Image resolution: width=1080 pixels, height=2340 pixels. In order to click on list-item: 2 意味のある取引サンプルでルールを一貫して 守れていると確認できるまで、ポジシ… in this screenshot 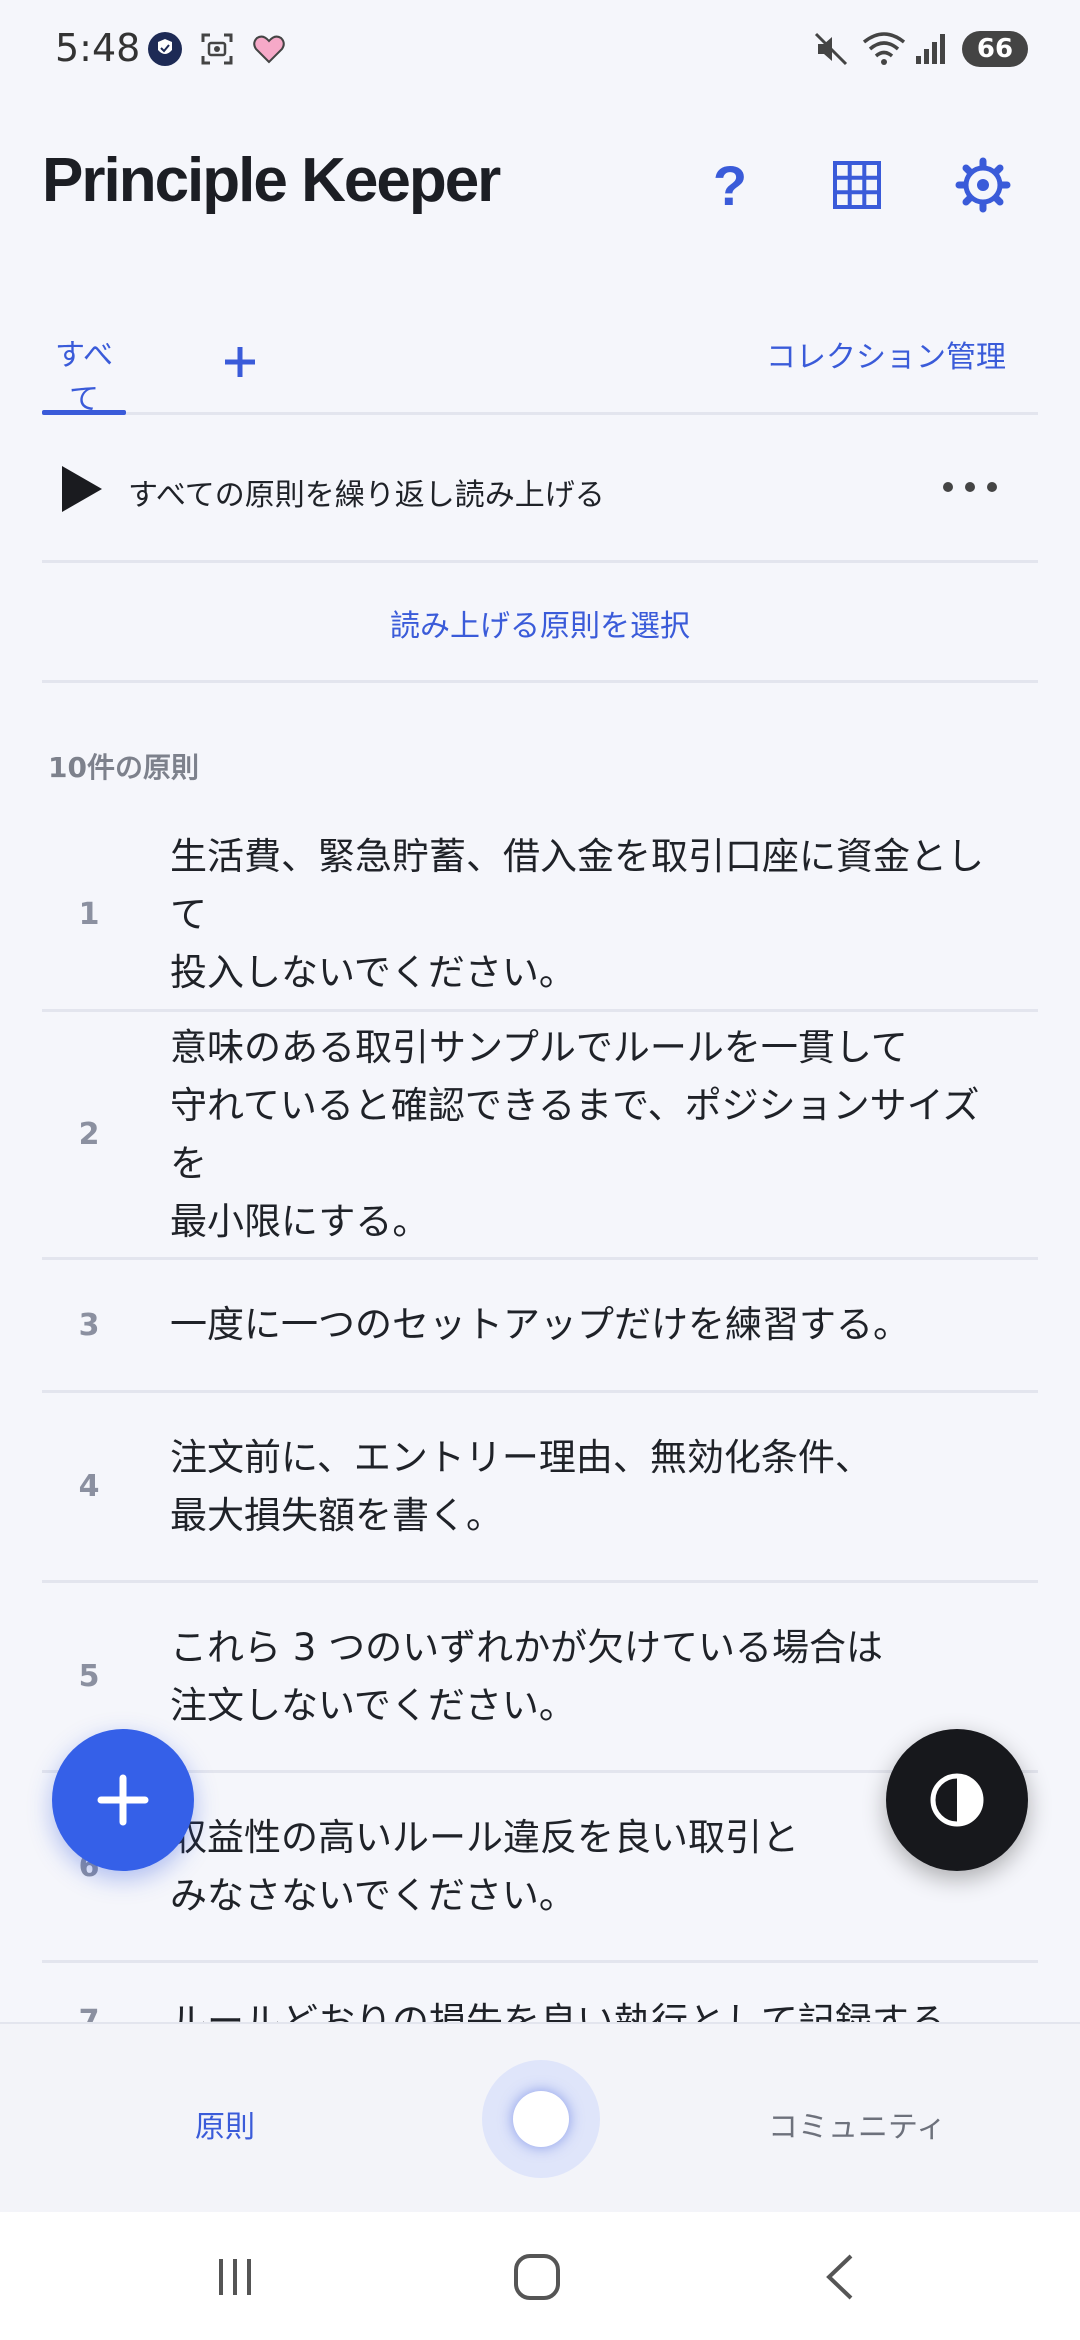, I will do `click(540, 1136)`.